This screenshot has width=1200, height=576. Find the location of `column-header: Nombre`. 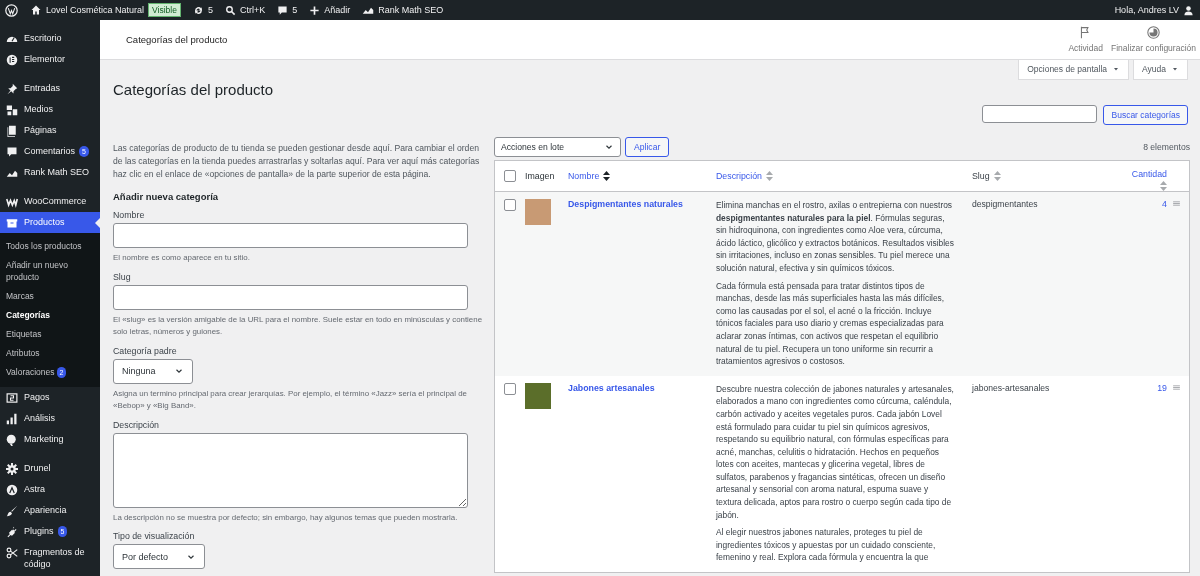

column-header: Nombre is located at coordinates (642, 176).